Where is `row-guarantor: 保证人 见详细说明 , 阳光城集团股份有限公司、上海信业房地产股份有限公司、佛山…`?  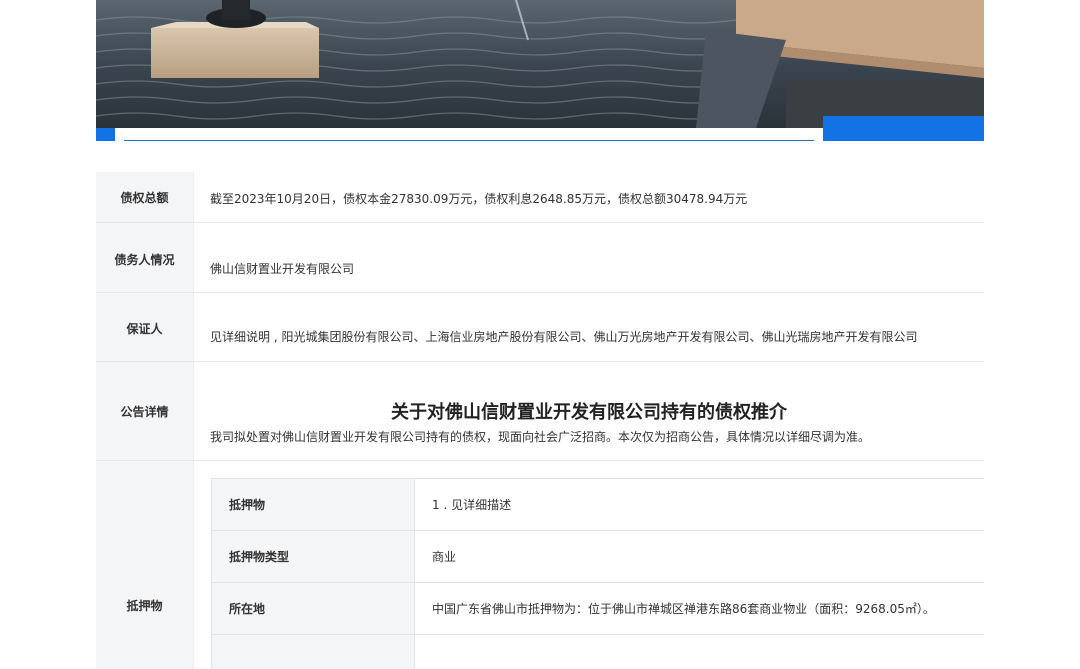 row-guarantor: 保证人 见详细说明 , 阳光城集团股份有限公司、上海信业房地产股份有限公司、佛山… is located at coordinates (540, 327).